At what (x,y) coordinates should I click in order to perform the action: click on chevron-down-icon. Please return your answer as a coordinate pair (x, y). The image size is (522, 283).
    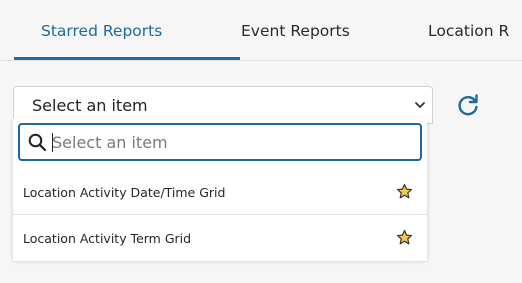
    Looking at the image, I should click on (420, 105).